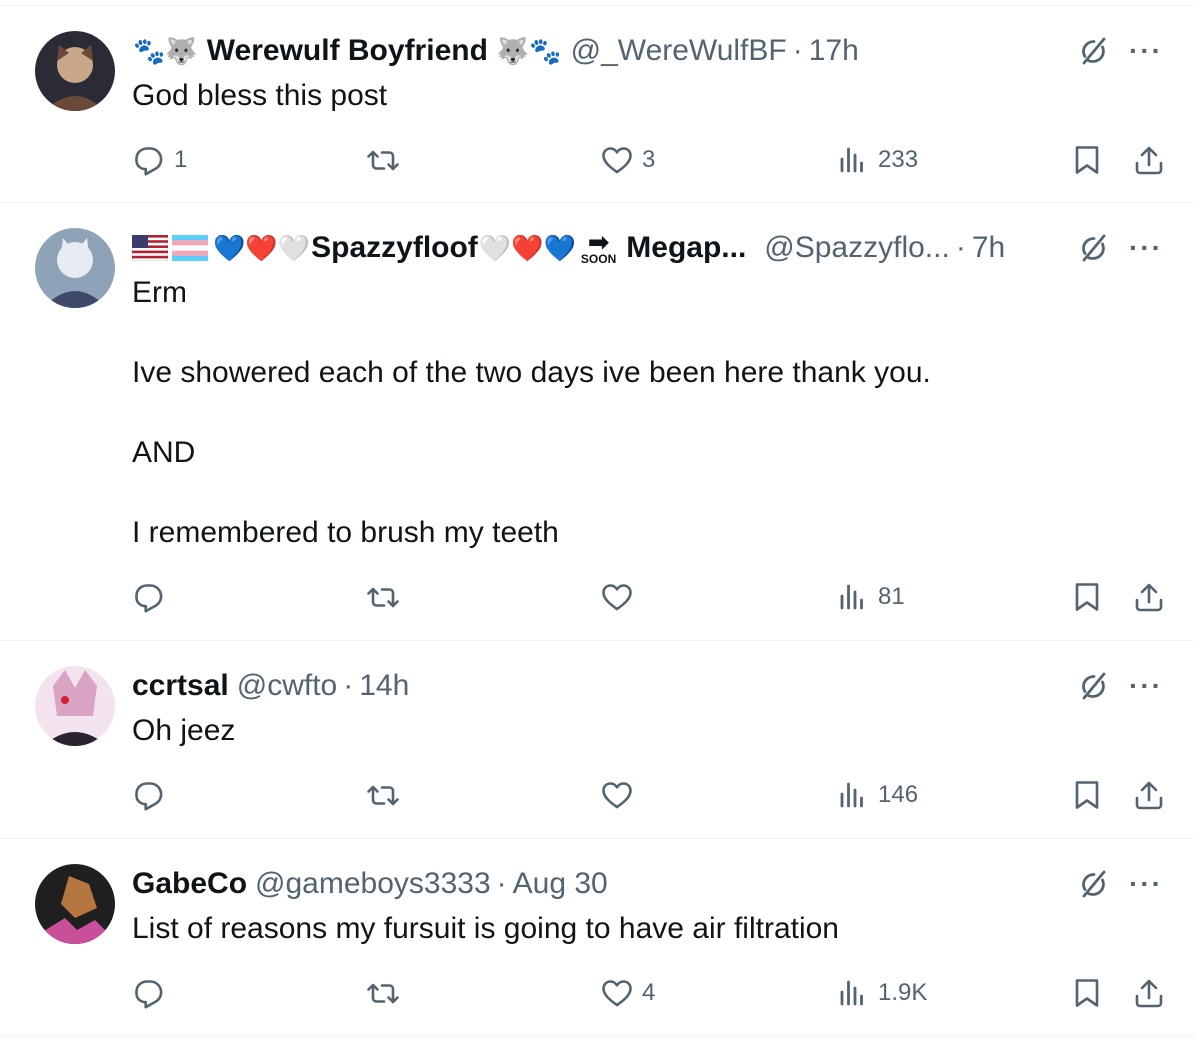 The height and width of the screenshot is (1039, 1194). What do you see at coordinates (384, 686) in the screenshot?
I see `timestamp: 14h` at bounding box center [384, 686].